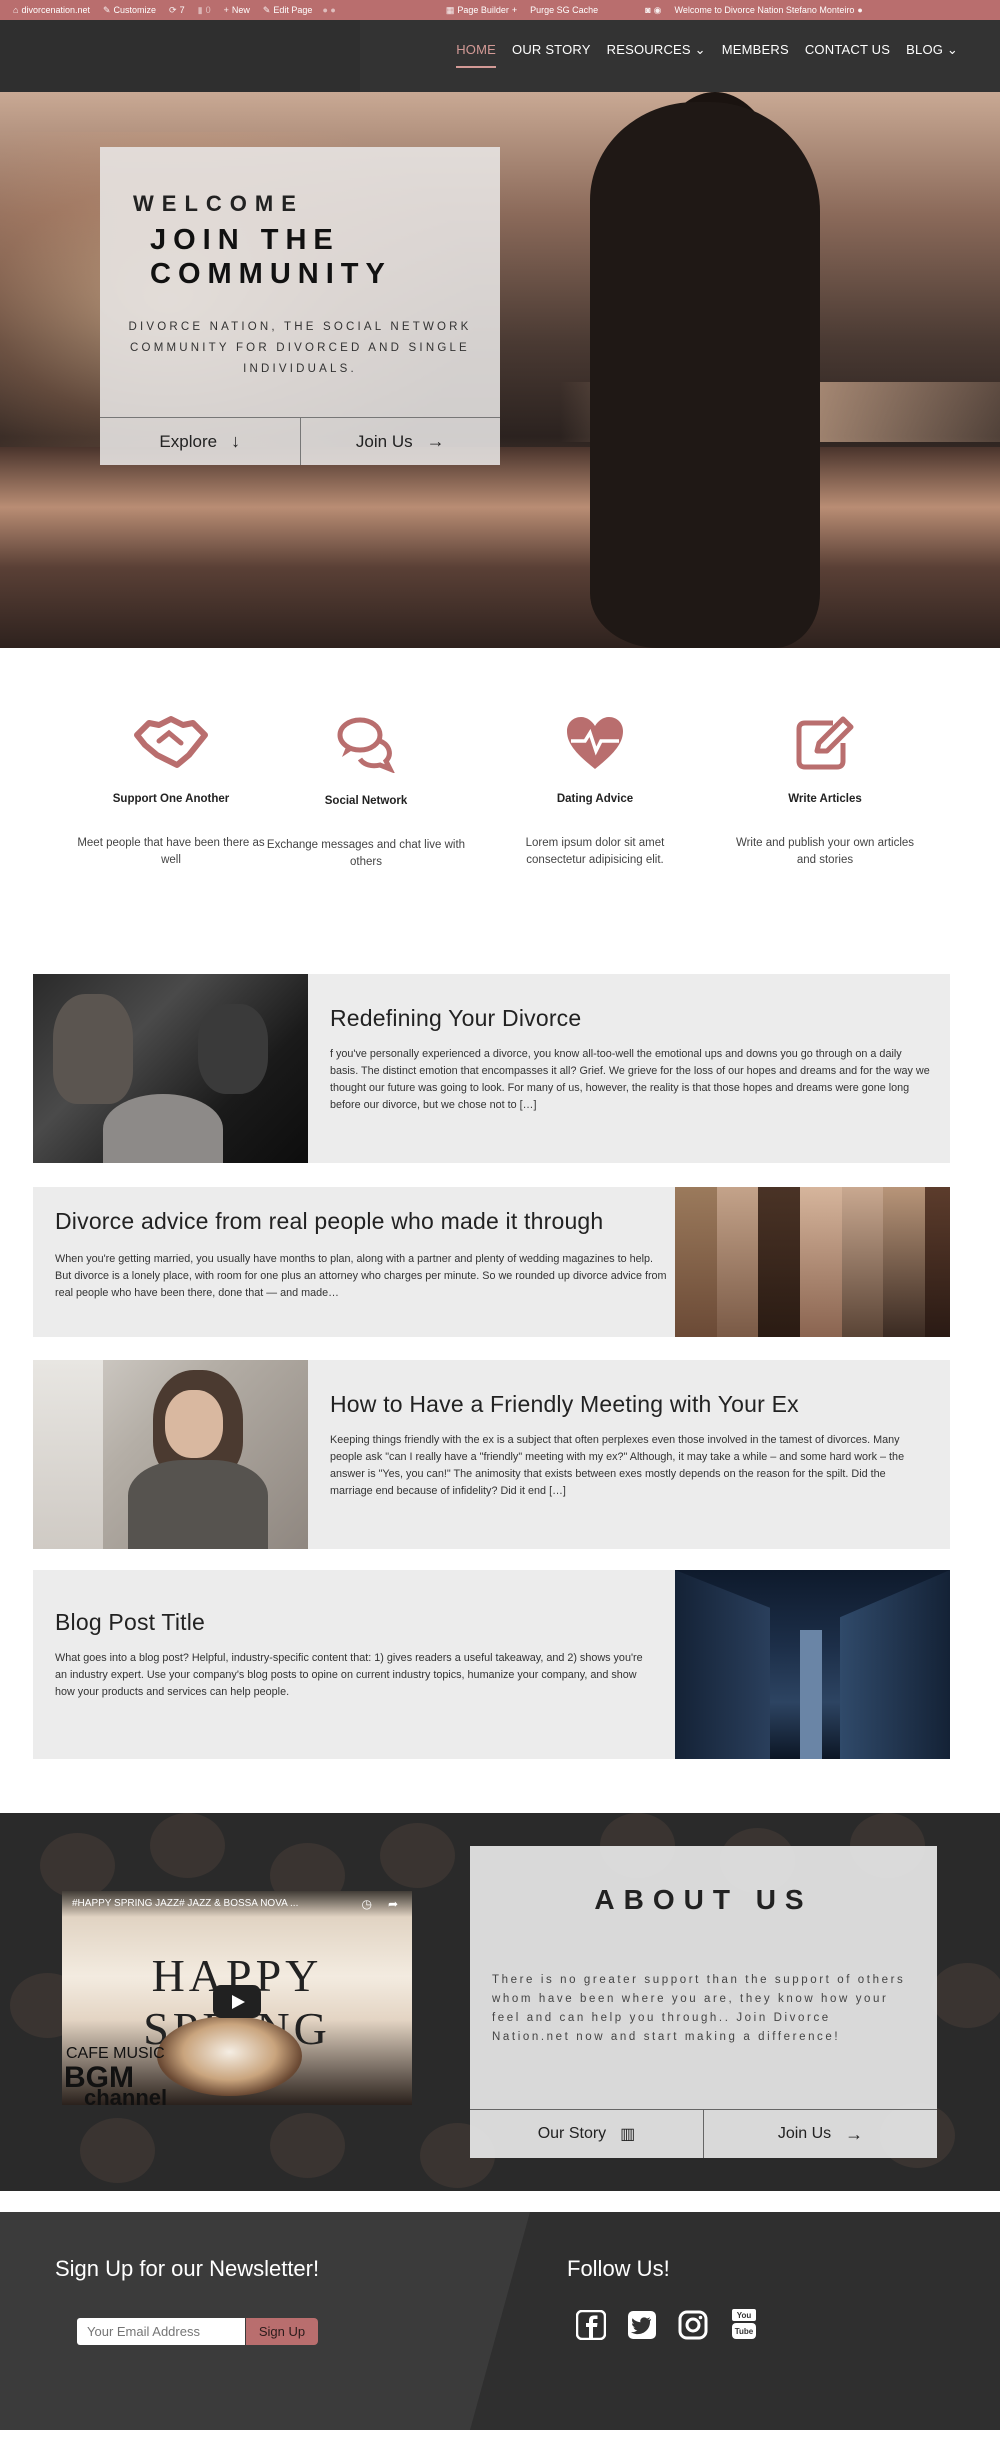 This screenshot has height=2451, width=1000. Describe the element at coordinates (825, 799) in the screenshot. I see `feature-title: Write Articles` at that location.